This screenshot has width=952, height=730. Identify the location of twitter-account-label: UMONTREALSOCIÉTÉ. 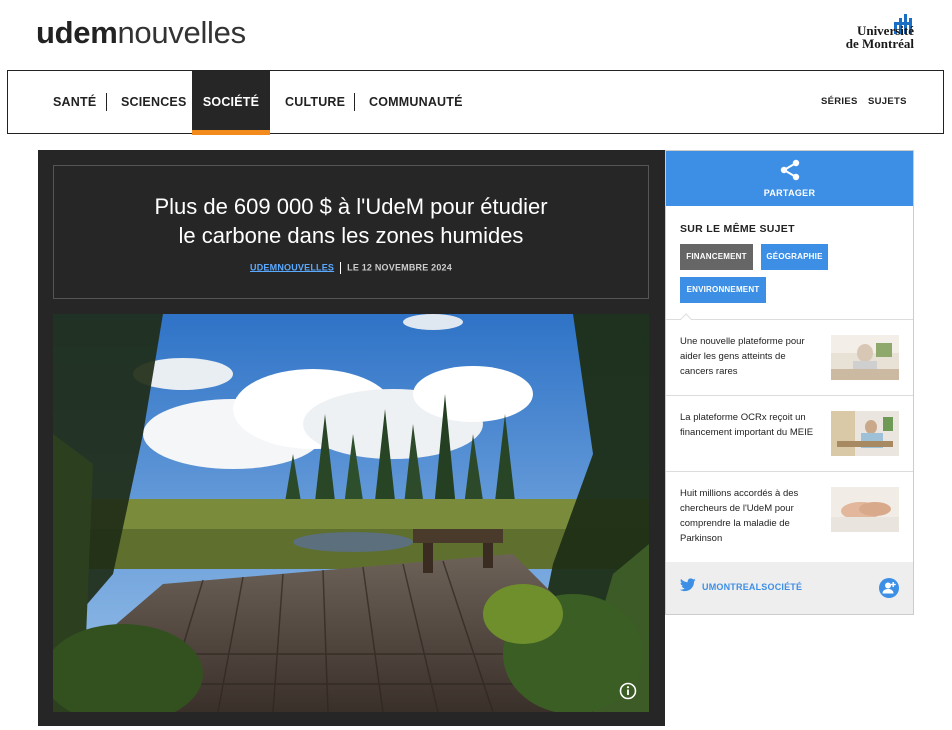
(752, 587).